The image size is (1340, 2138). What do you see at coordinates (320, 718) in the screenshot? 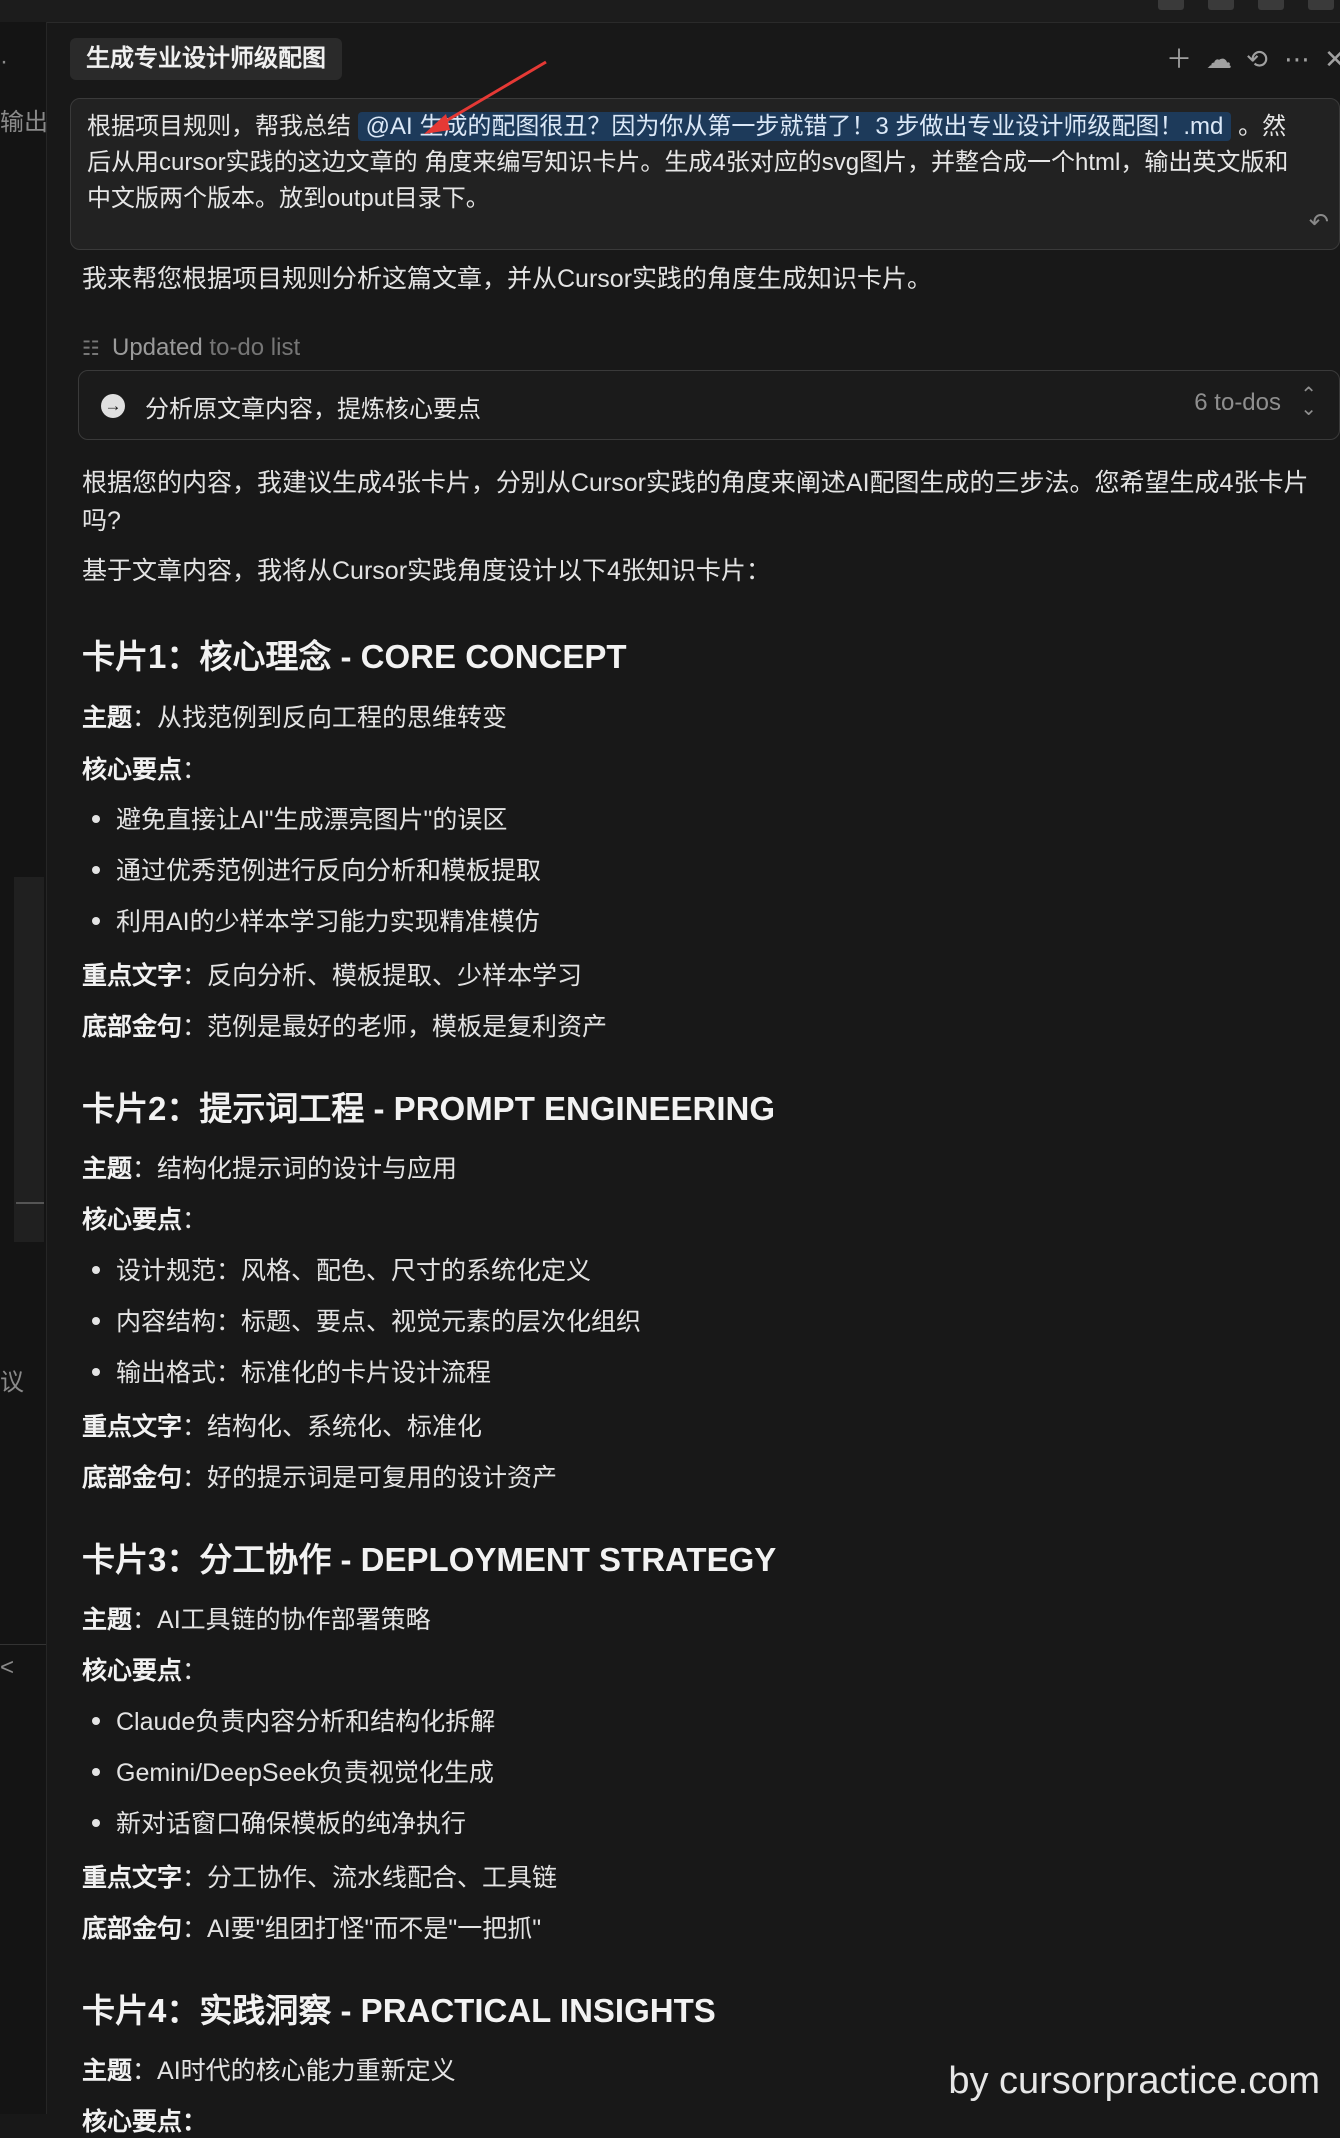
I see `theme-value: ：从找范例到反向工程的思维转变` at bounding box center [320, 718].